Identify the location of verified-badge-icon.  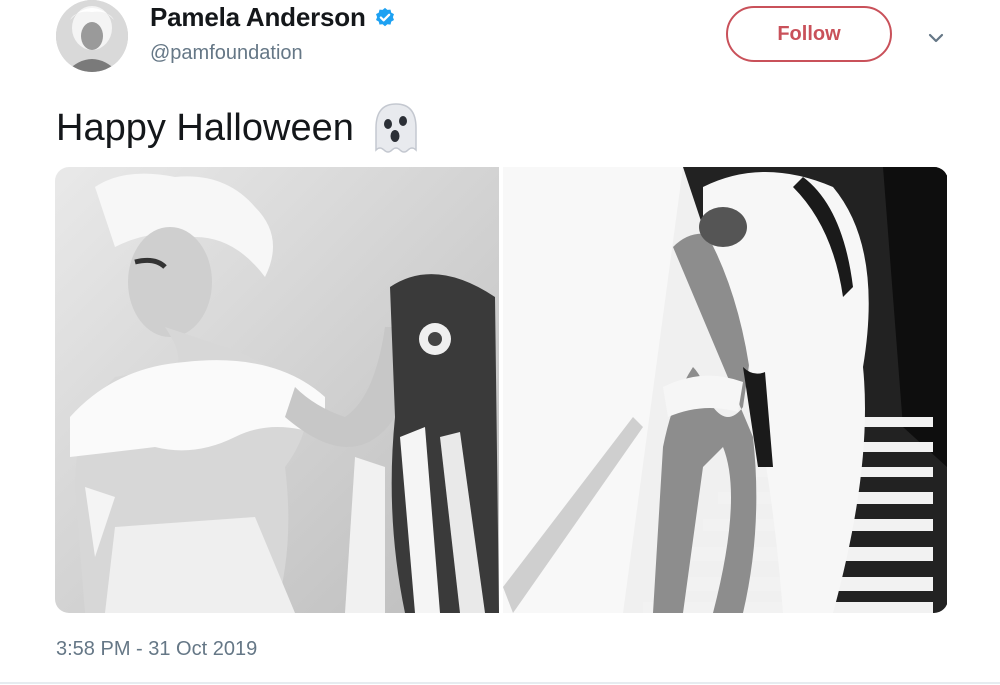
(385, 18).